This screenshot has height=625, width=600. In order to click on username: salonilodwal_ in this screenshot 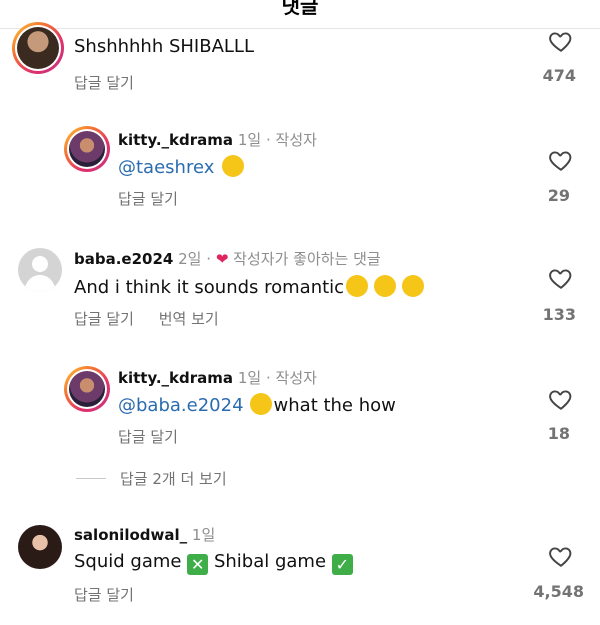, I will do `click(130, 535)`.